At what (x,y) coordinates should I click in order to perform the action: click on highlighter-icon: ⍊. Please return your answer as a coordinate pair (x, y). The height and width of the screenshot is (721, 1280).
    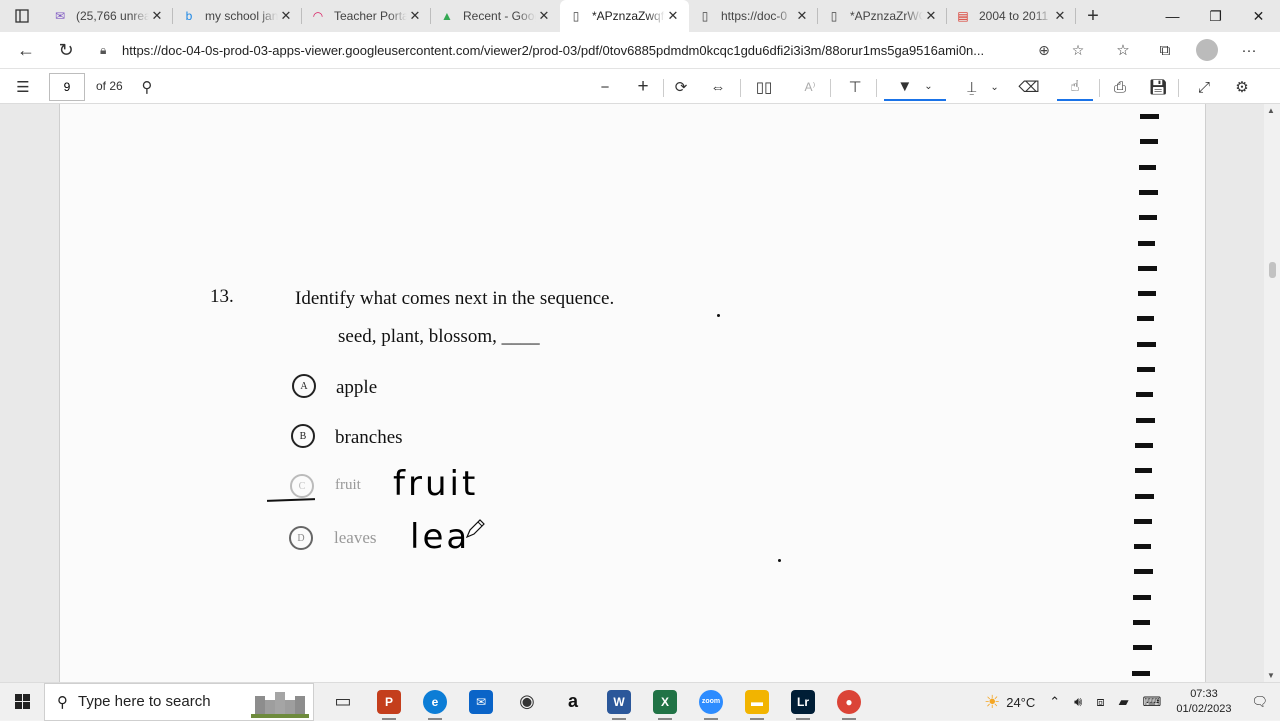
    Looking at the image, I should click on (972, 87).